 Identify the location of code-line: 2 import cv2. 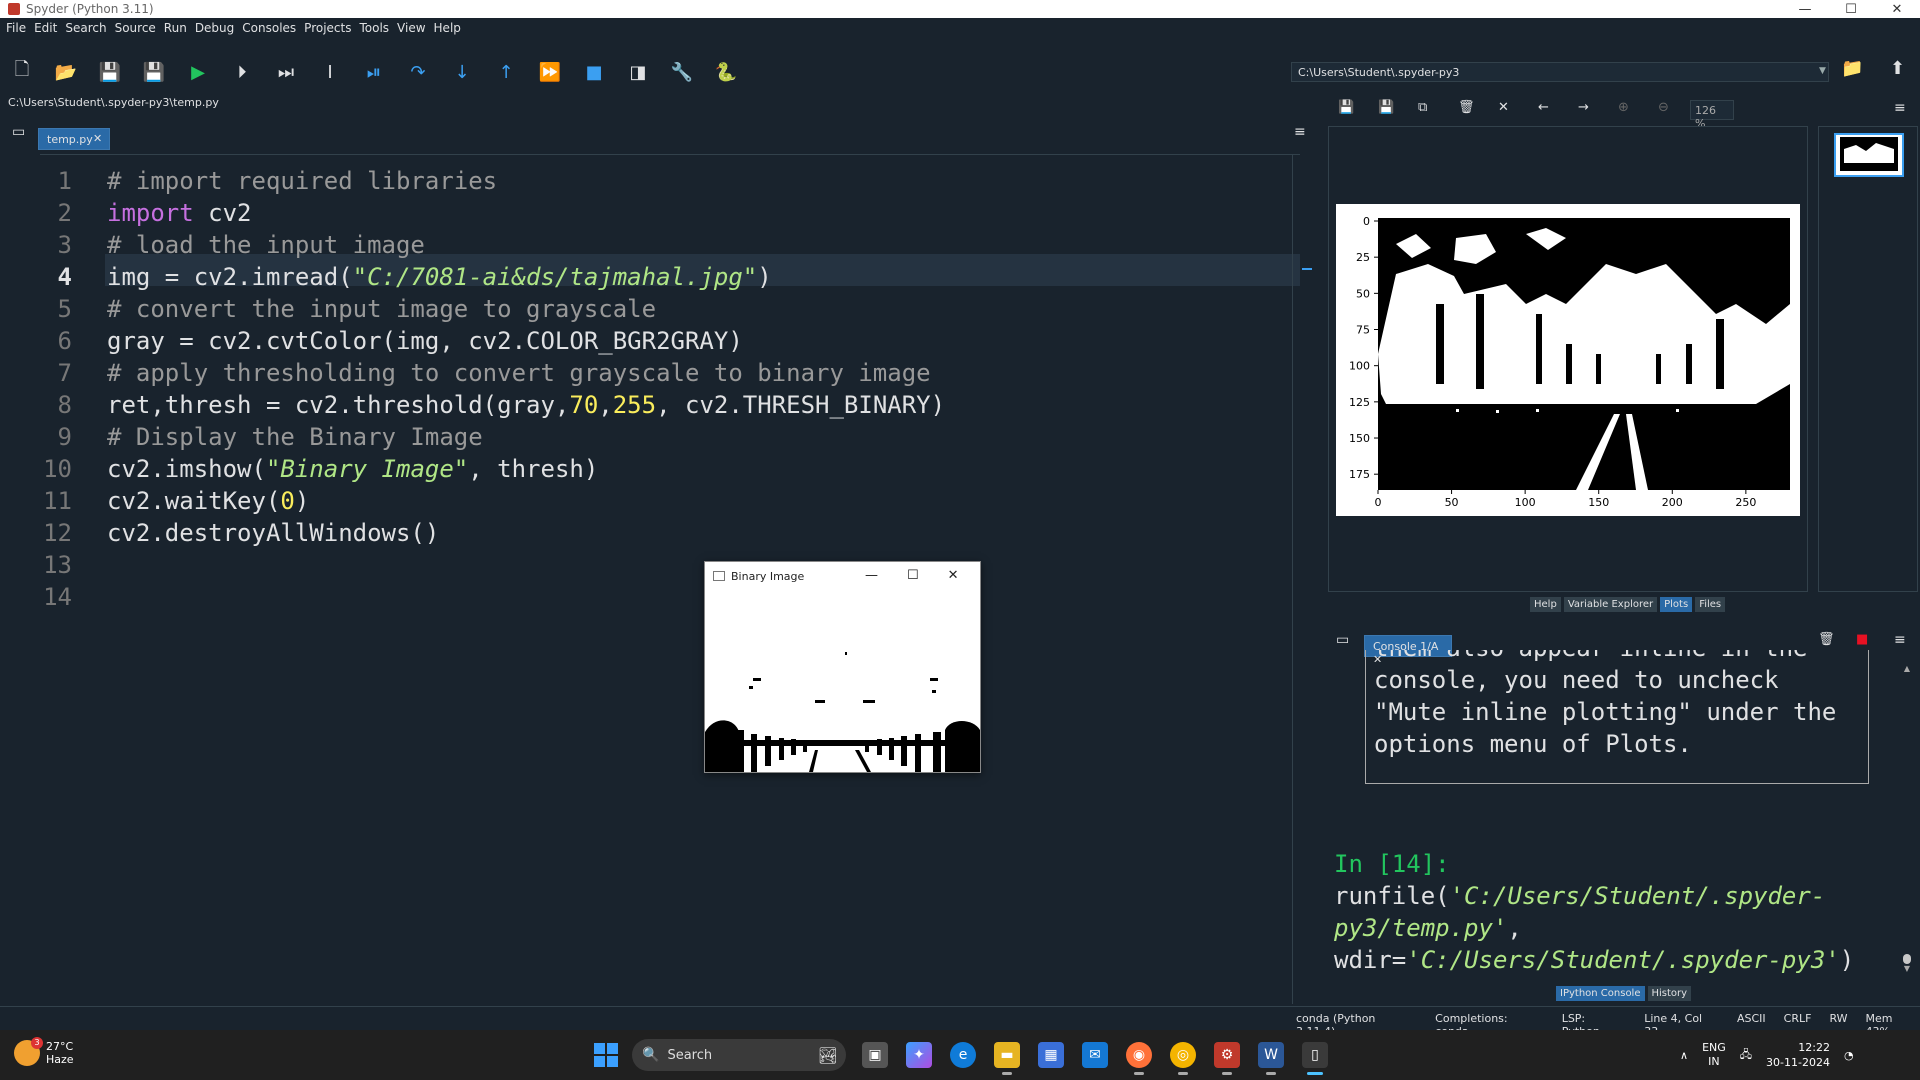
(670, 213).